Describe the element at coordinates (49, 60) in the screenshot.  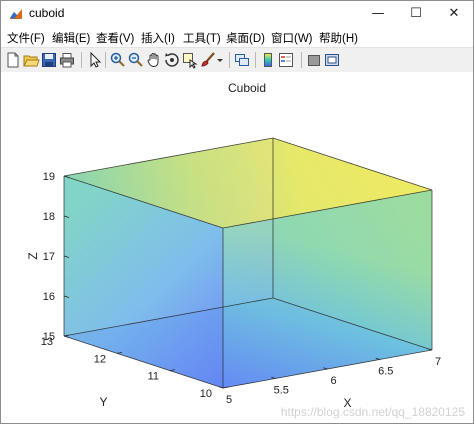
I see `save-icon` at that location.